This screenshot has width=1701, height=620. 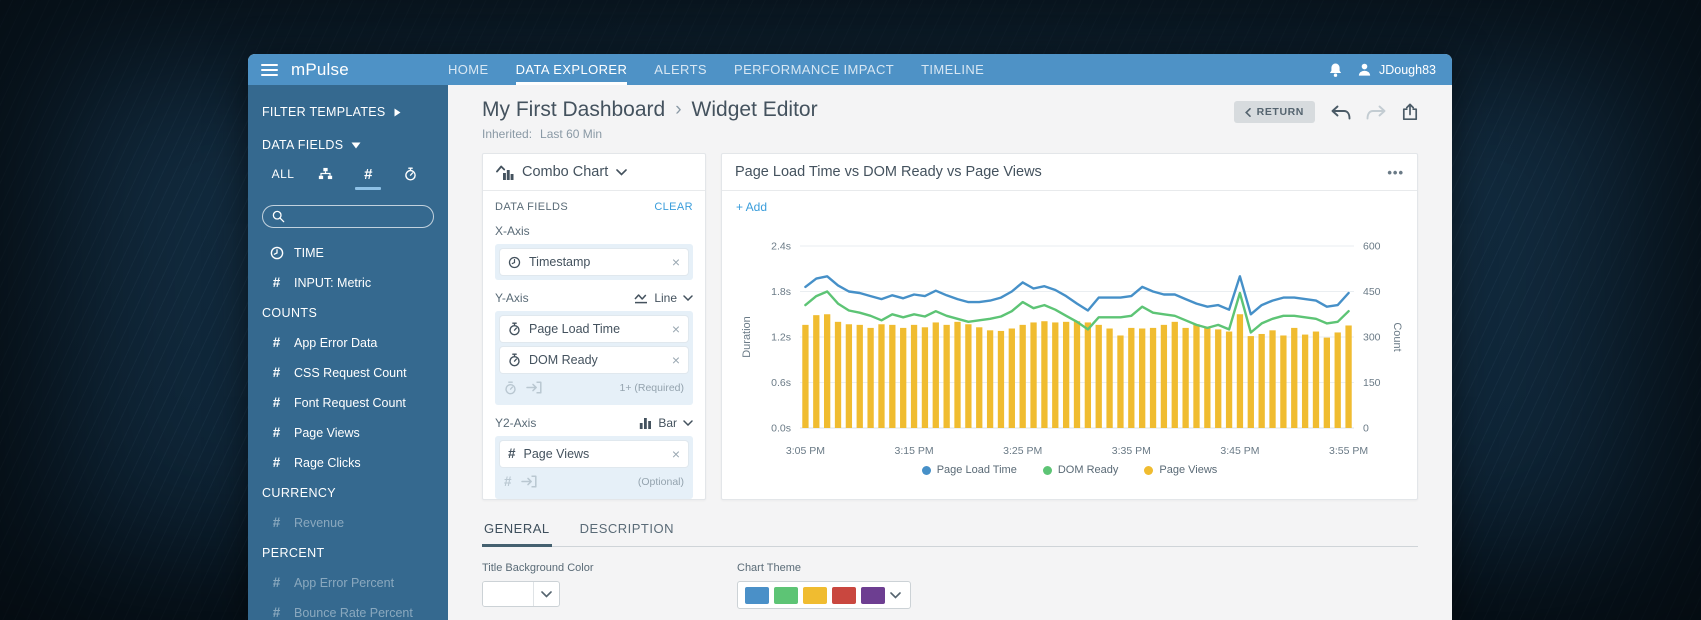 I want to click on tab-dimension-fields, so click(x=326, y=178).